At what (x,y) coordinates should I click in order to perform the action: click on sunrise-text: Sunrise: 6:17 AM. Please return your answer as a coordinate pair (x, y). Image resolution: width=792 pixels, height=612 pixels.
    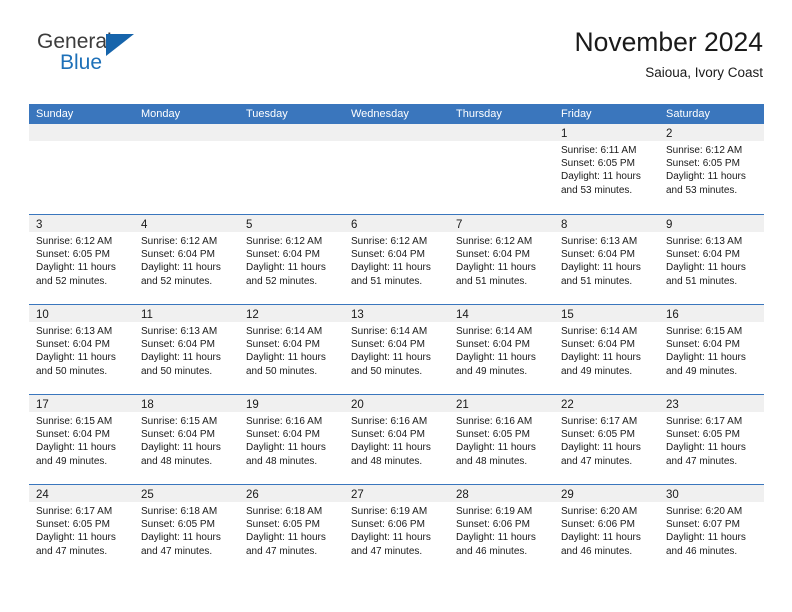
    Looking at the image, I should click on (599, 421).